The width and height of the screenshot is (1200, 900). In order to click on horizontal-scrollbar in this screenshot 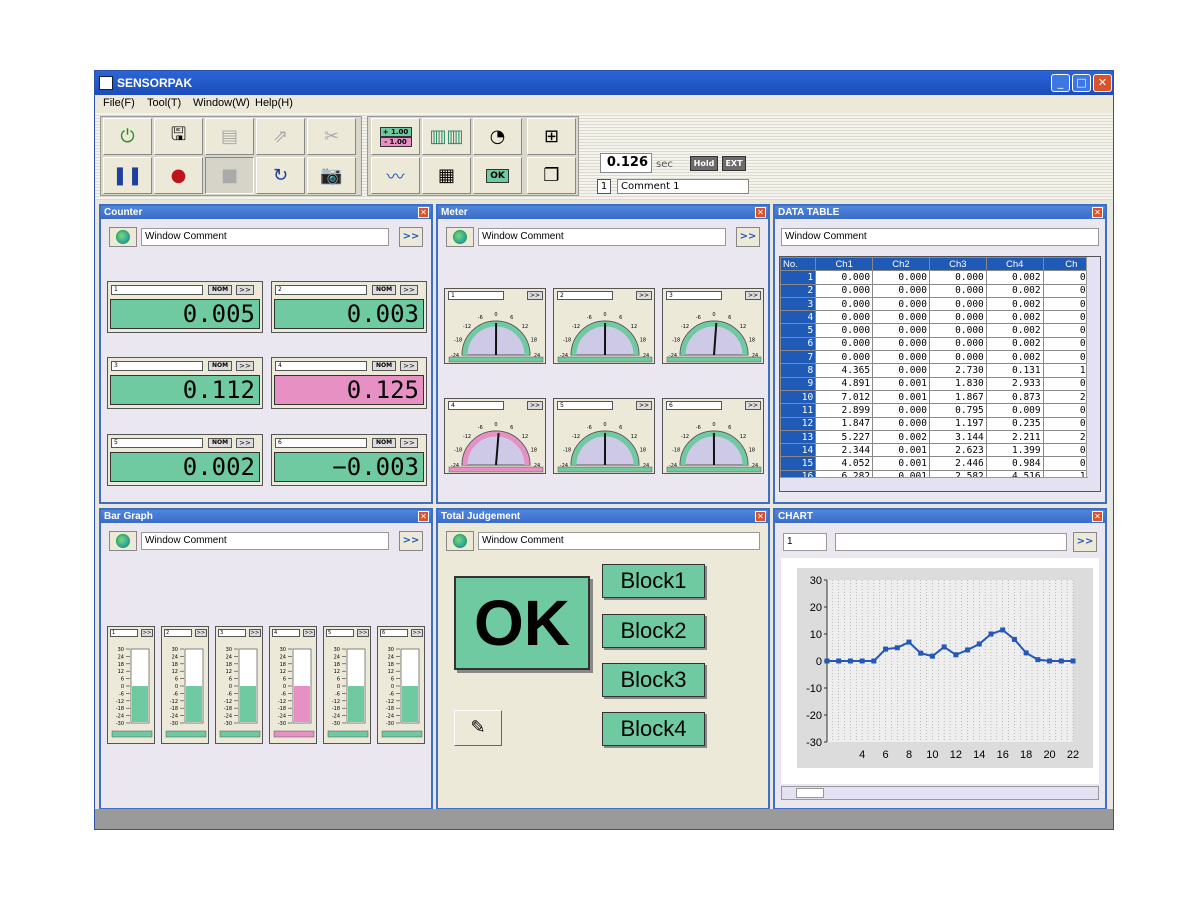, I will do `click(934, 484)`.